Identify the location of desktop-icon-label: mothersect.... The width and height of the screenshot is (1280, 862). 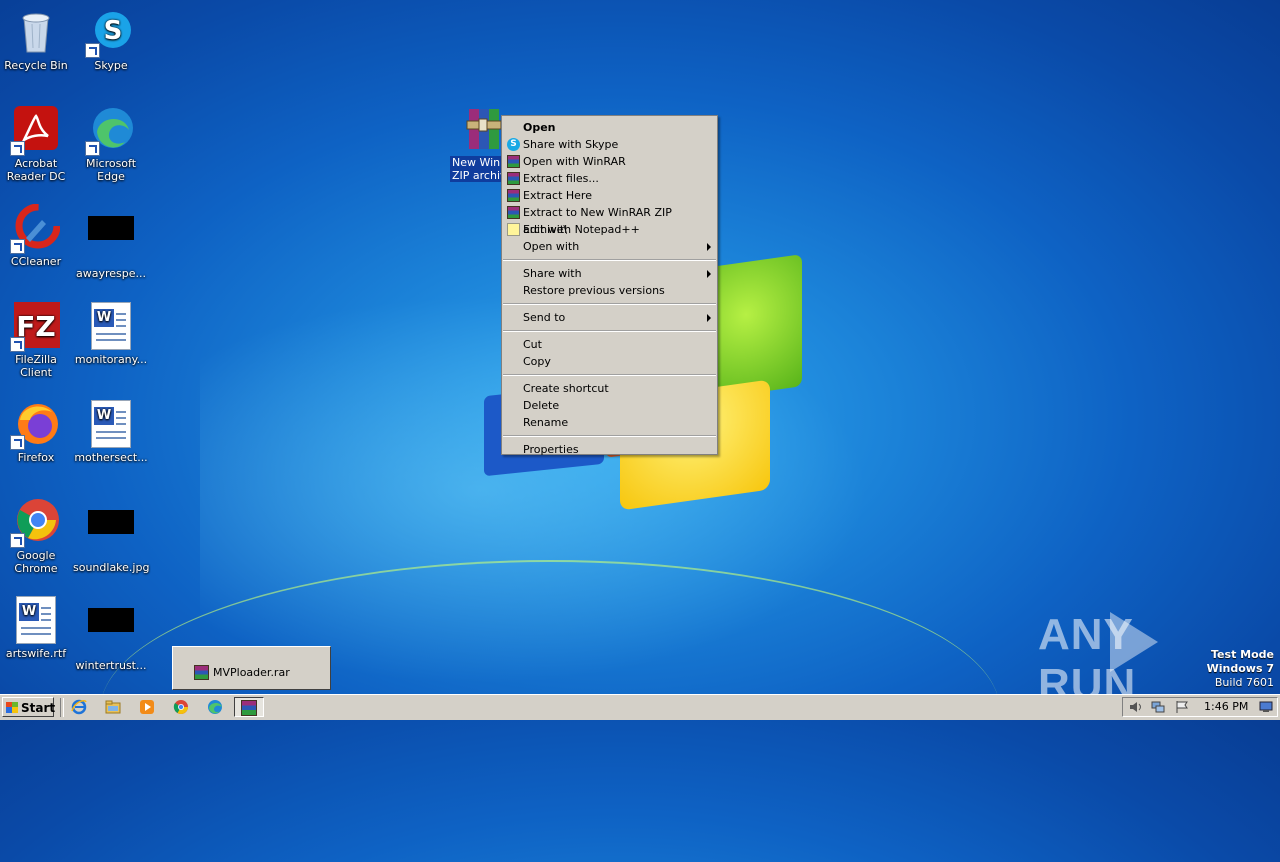
(111, 457).